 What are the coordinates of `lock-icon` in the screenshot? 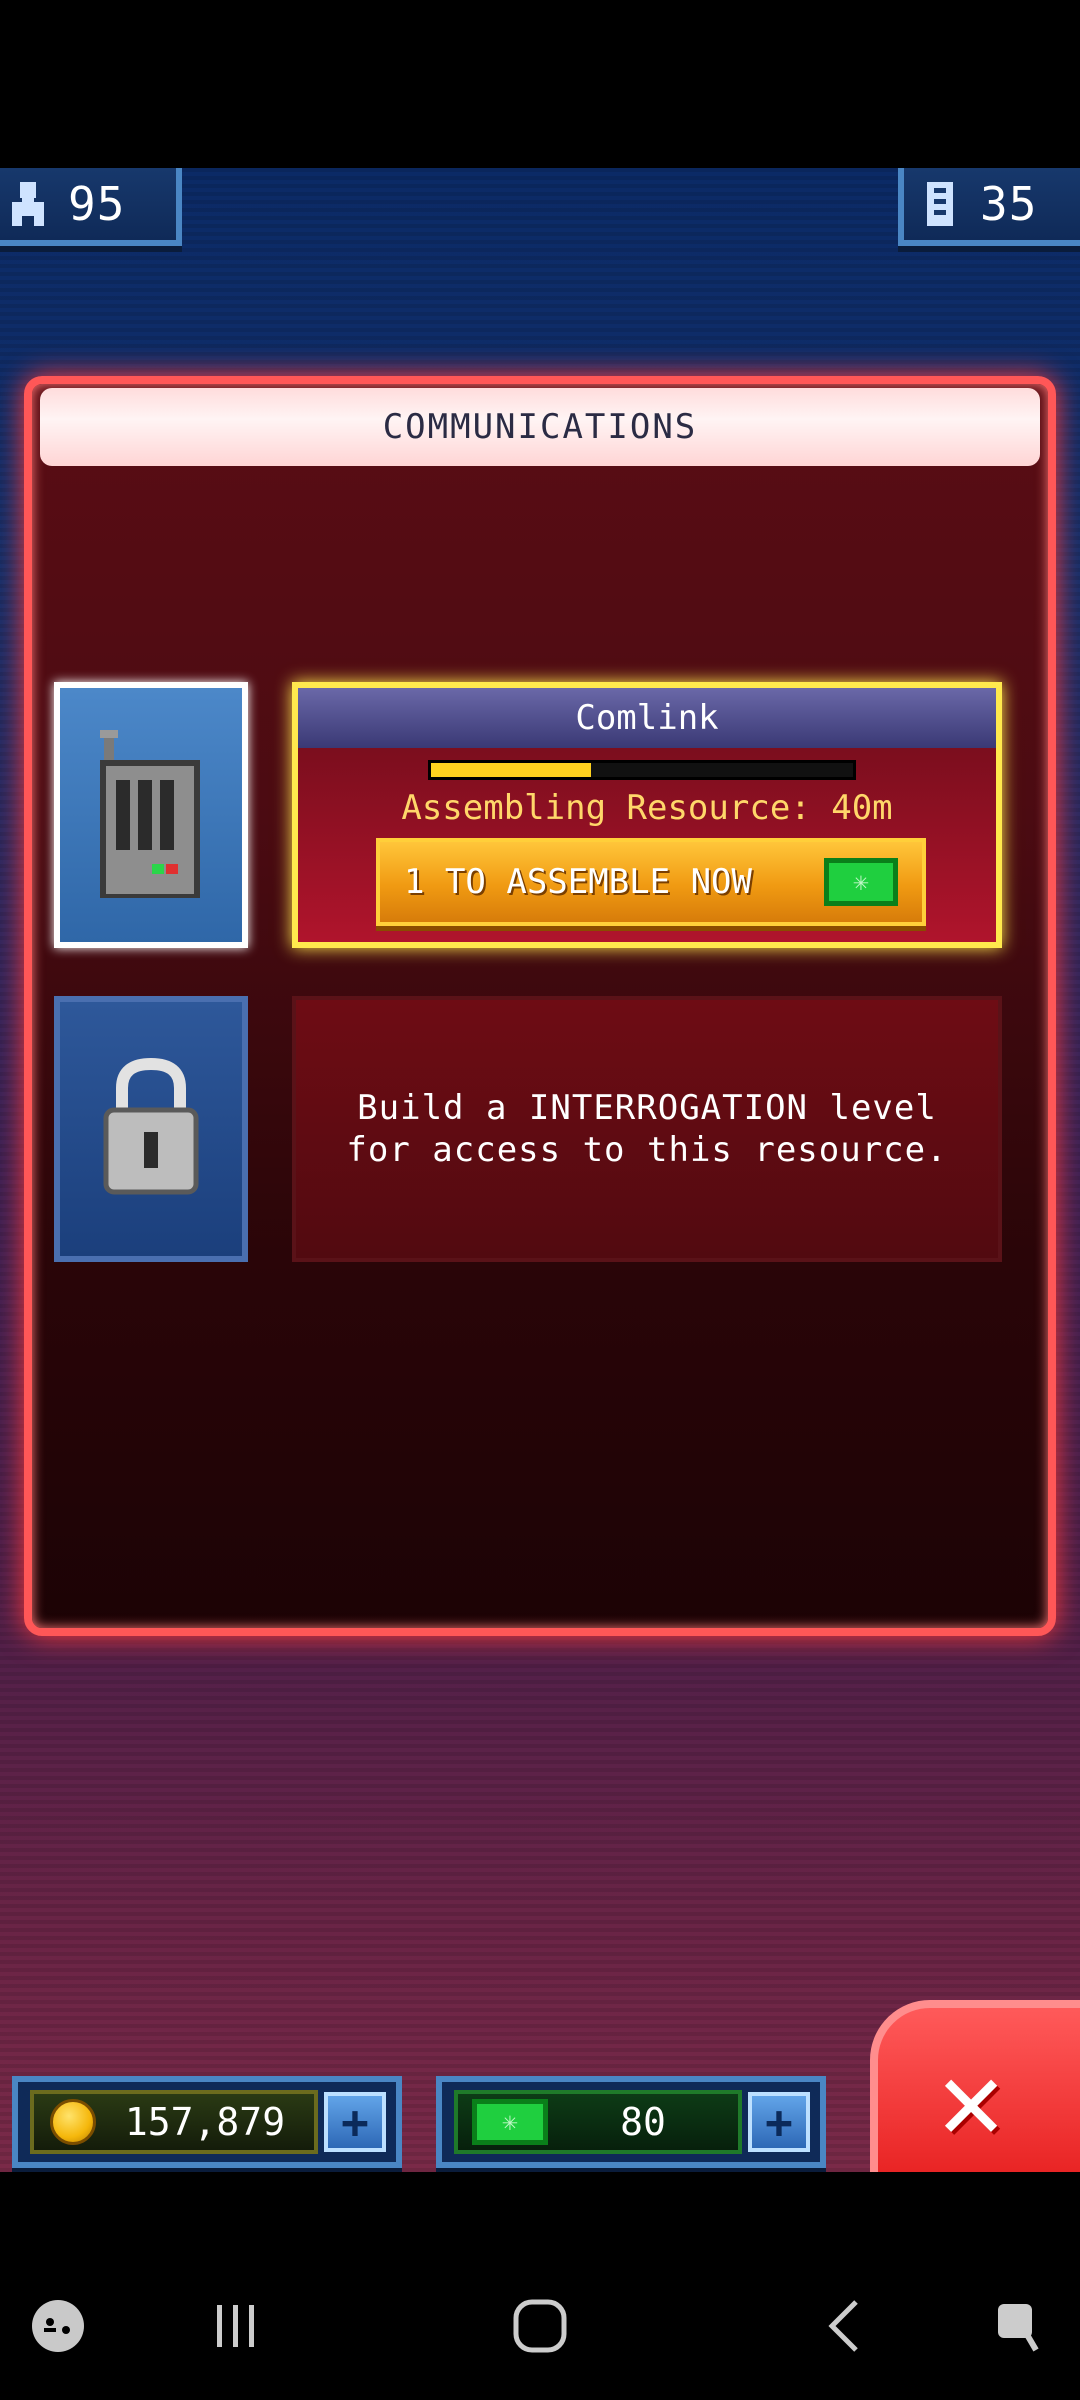 It's located at (151, 1126).